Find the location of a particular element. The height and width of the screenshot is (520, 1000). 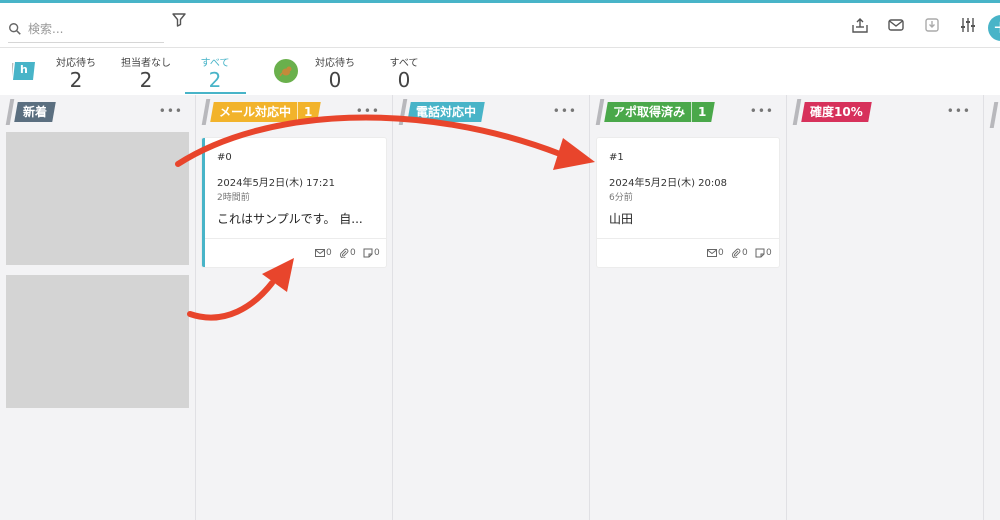

column-title: アポ取得済み is located at coordinates (649, 112).